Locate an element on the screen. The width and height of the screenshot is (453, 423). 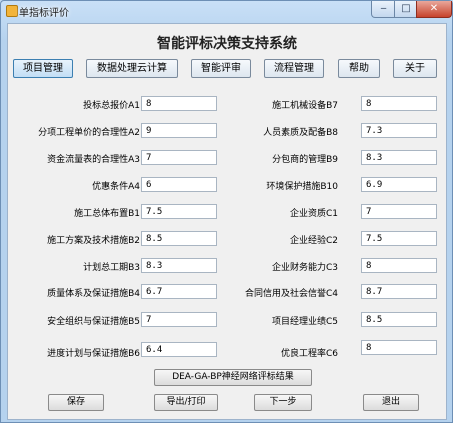
next-step-button: 下一步 is located at coordinates (283, 402).